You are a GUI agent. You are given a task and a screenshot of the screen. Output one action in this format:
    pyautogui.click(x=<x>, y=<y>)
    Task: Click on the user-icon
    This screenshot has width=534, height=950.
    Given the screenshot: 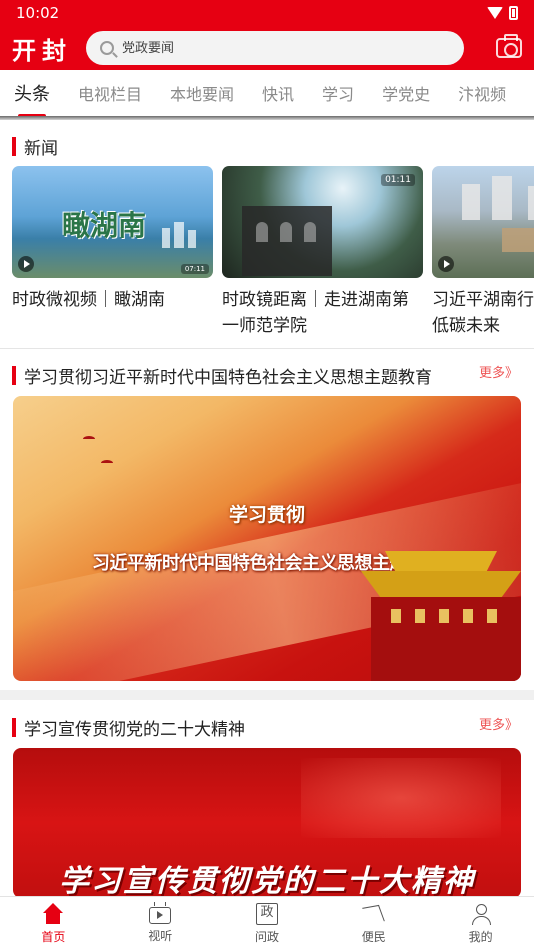 What is the action you would take?
    pyautogui.click(x=481, y=914)
    